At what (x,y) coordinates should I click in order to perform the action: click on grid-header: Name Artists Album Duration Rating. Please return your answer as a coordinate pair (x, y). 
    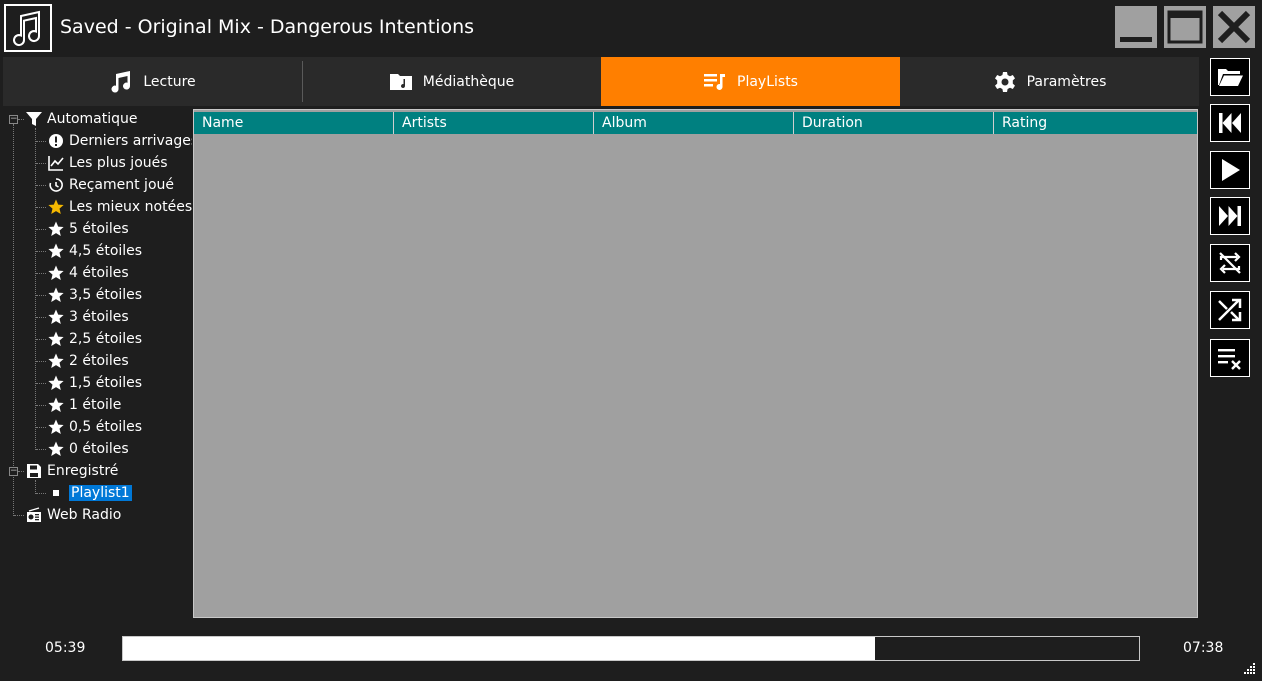
    Looking at the image, I should click on (695, 123).